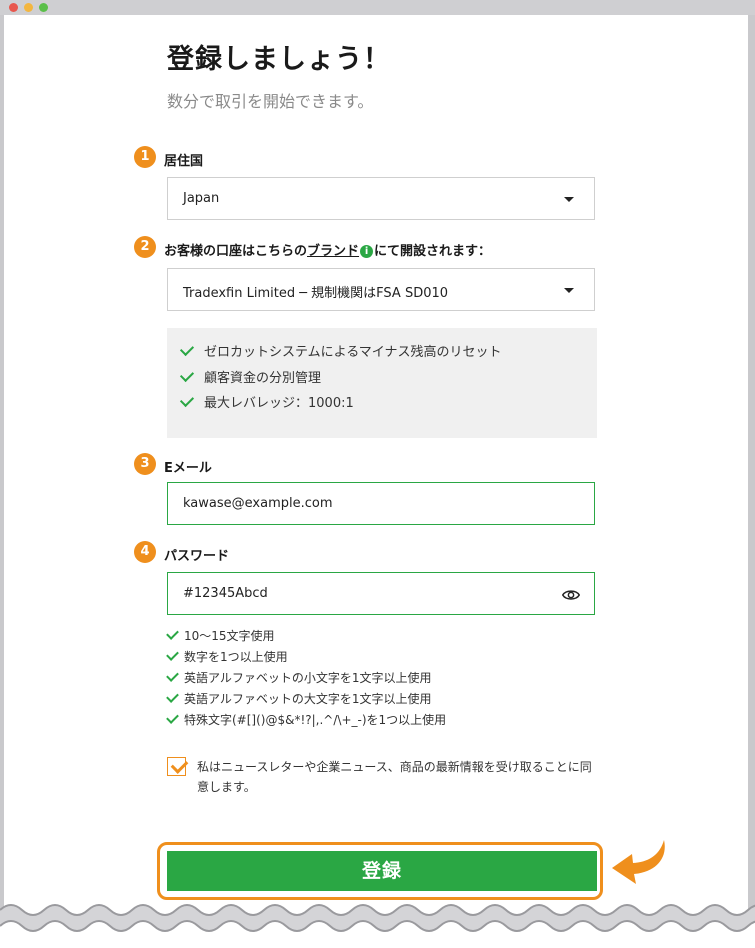  What do you see at coordinates (381, 593) in the screenshot?
I see `password-field: #12345Abcd` at bounding box center [381, 593].